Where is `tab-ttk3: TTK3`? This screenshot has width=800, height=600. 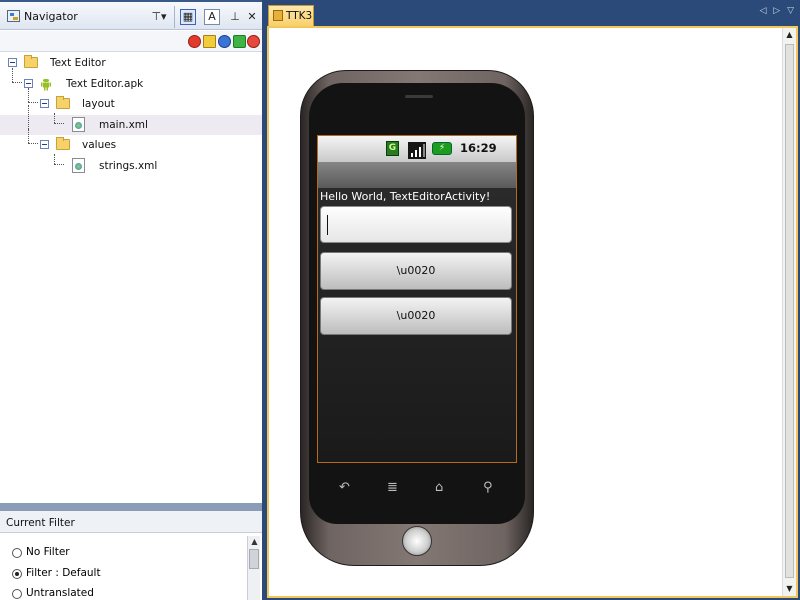
tab-ttk3: TTK3 is located at coordinates (291, 15).